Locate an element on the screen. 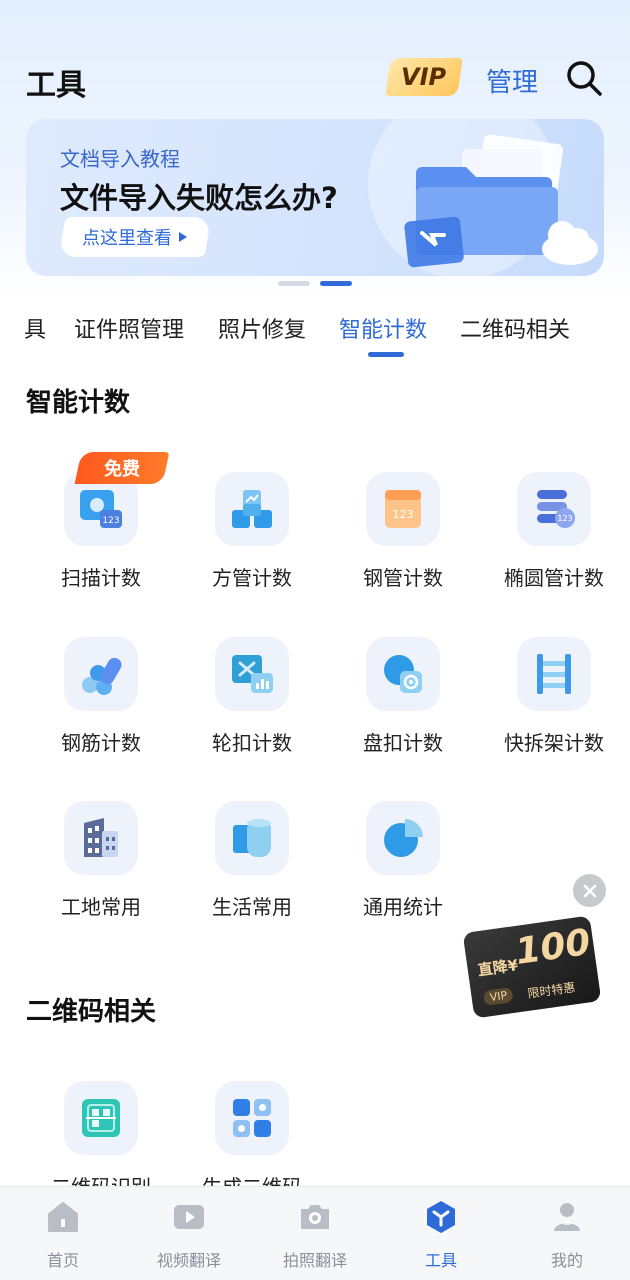  promo-note: 限时特惠 is located at coordinates (551, 990).